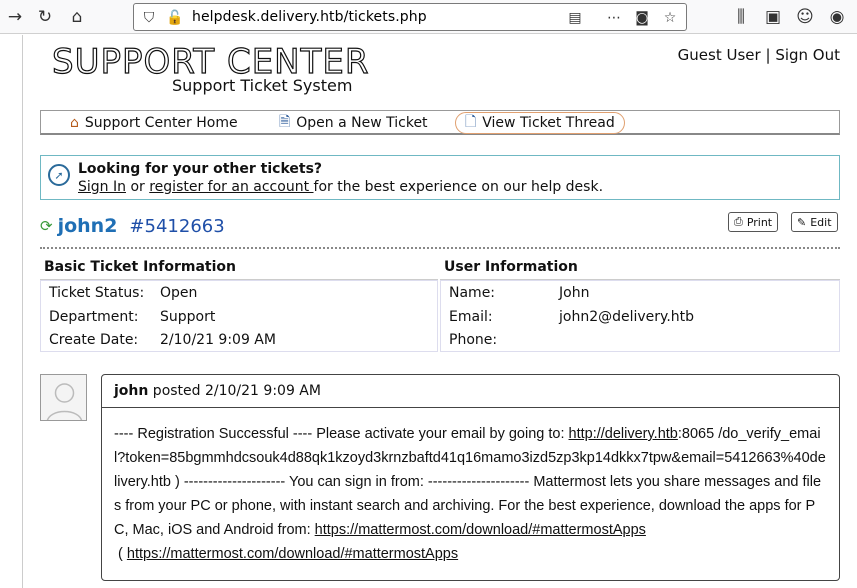 The height and width of the screenshot is (588, 857). Describe the element at coordinates (627, 317) in the screenshot. I see `email-value: john2@delivery.htb` at that location.